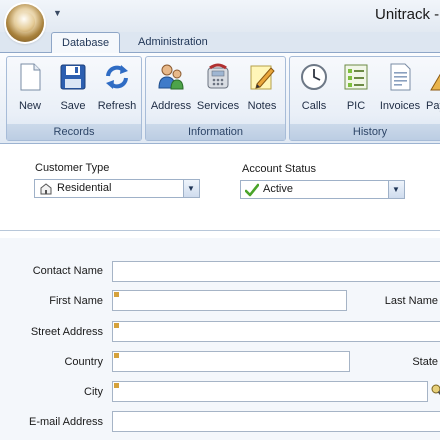 The image size is (440, 440). I want to click on save-button: Save, so click(73, 89).